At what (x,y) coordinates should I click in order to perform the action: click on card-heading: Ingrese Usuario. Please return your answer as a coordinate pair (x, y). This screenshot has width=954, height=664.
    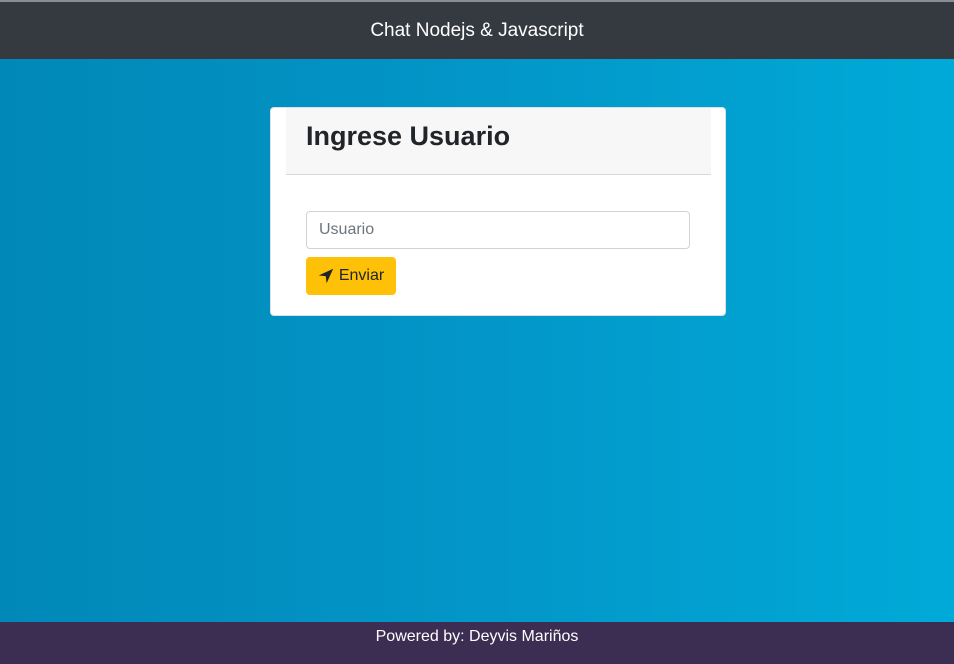
    Looking at the image, I should click on (408, 136).